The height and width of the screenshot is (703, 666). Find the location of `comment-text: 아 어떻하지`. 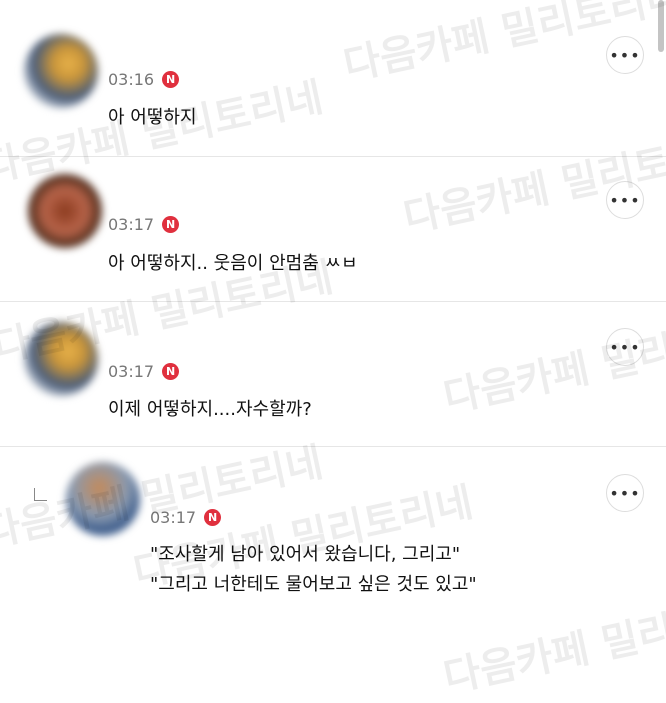

comment-text: 아 어떻하지 is located at coordinates (152, 117).